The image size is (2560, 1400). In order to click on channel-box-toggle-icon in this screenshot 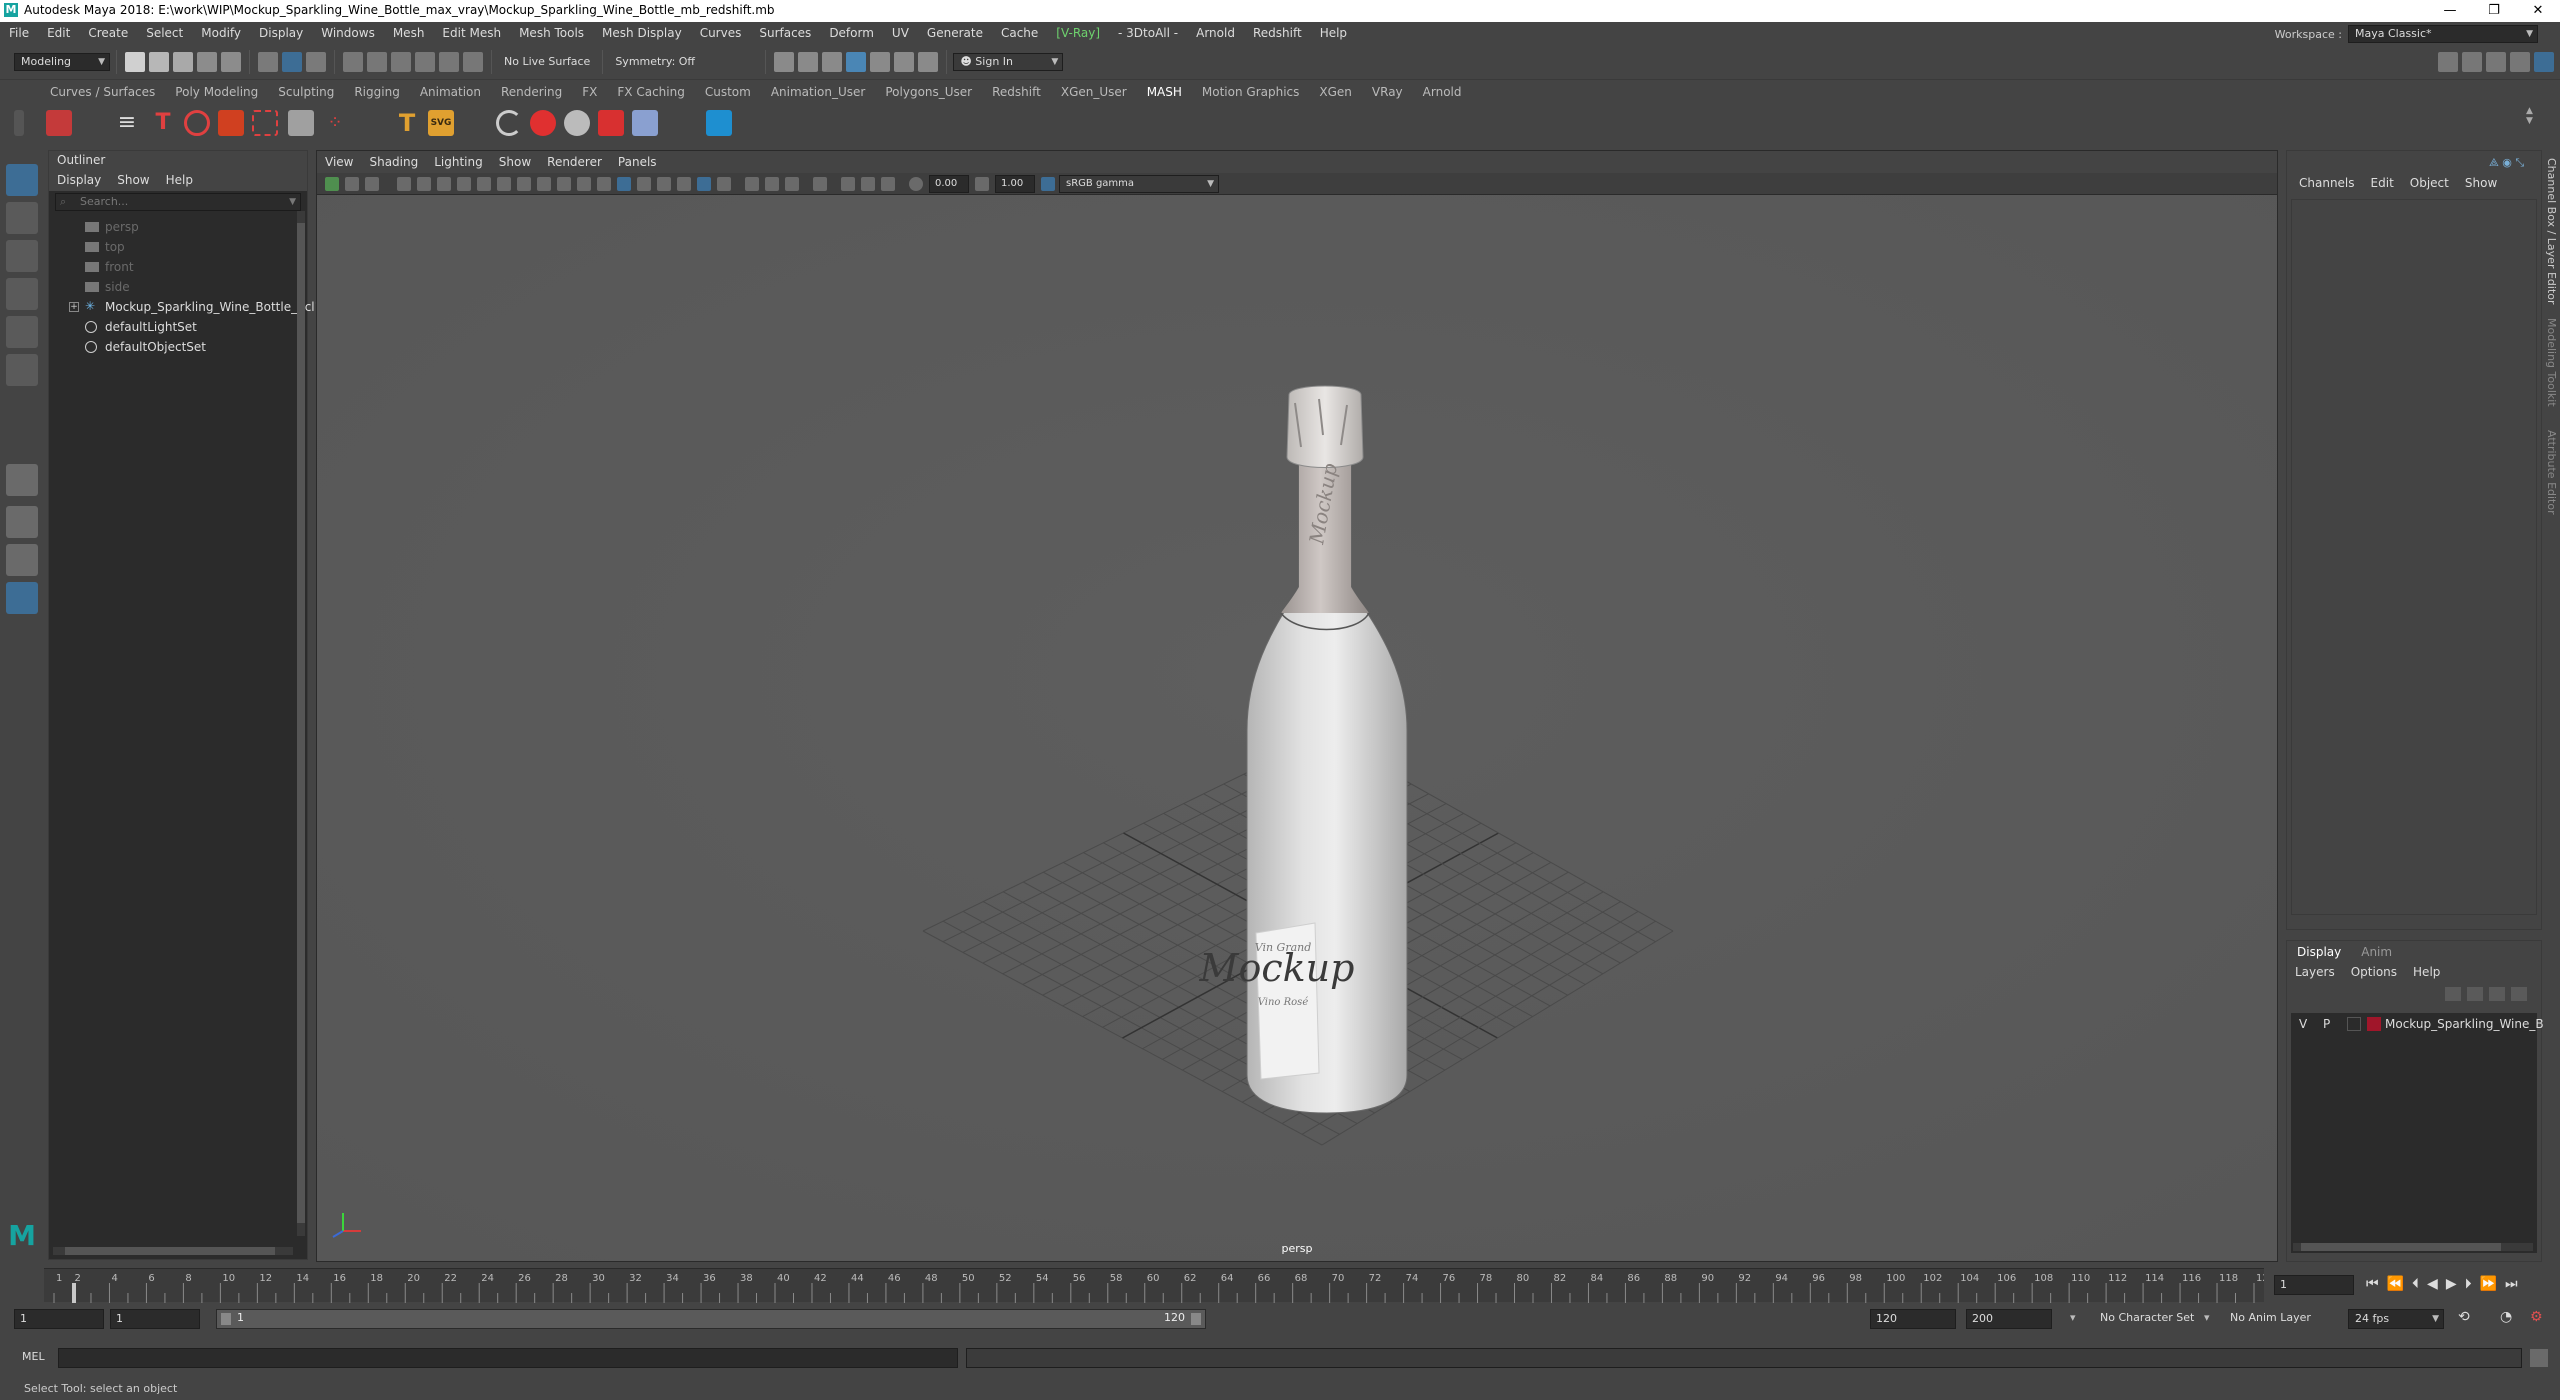, I will do `click(2544, 62)`.